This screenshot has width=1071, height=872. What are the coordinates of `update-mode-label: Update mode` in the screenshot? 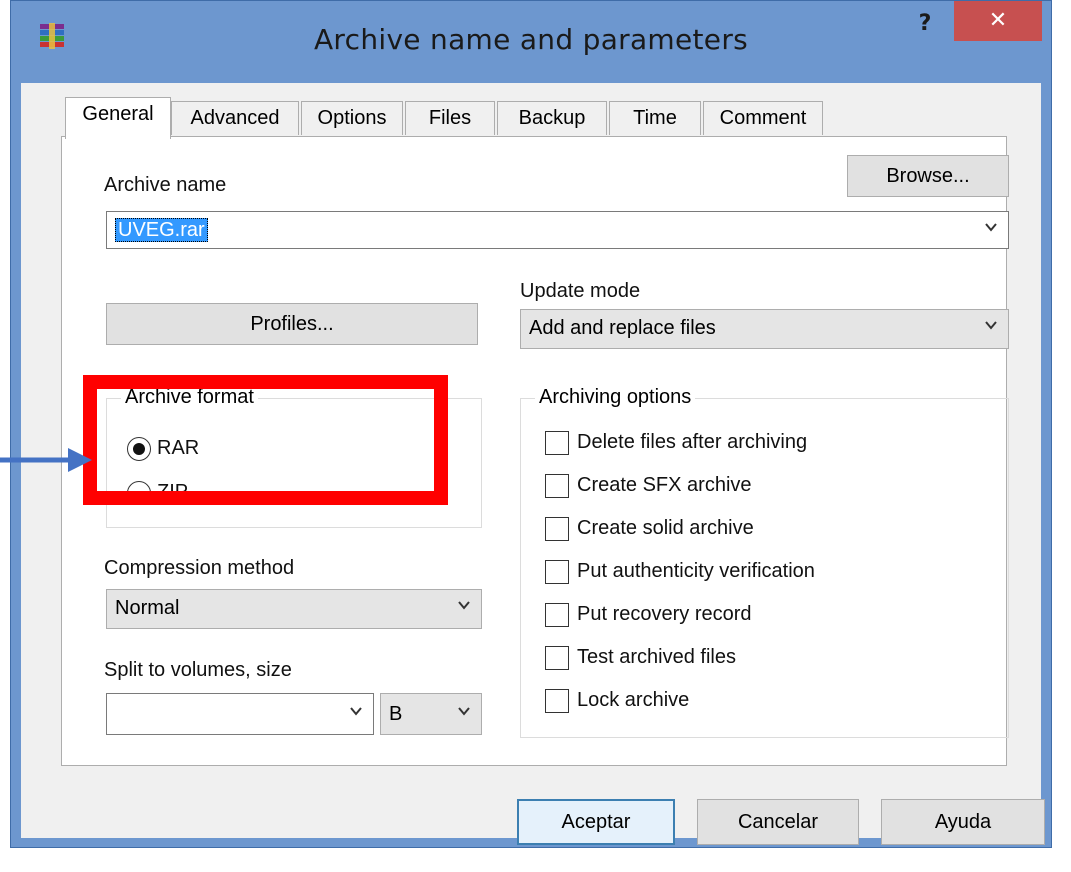 It's located at (580, 291).